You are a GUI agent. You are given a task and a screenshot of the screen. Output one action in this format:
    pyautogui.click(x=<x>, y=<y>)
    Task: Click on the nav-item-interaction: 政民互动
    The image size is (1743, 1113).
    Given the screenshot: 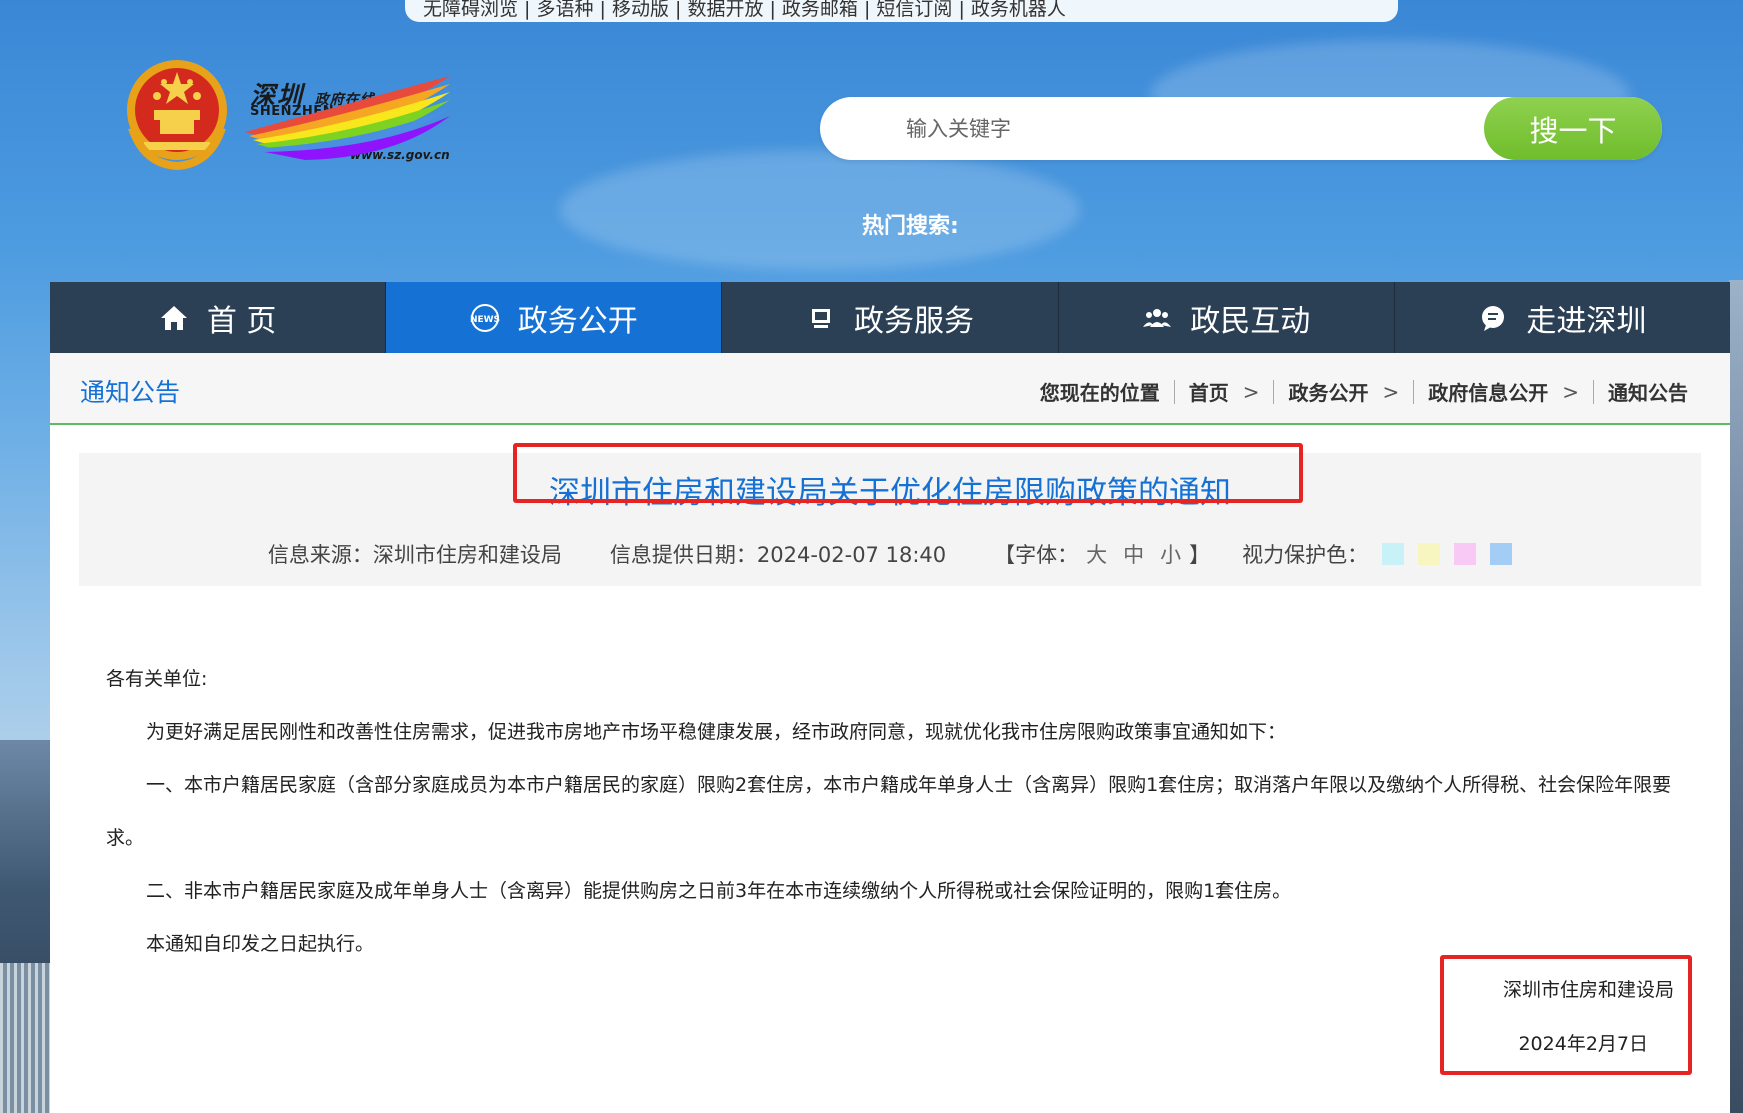 What is the action you would take?
    pyautogui.click(x=1227, y=317)
    